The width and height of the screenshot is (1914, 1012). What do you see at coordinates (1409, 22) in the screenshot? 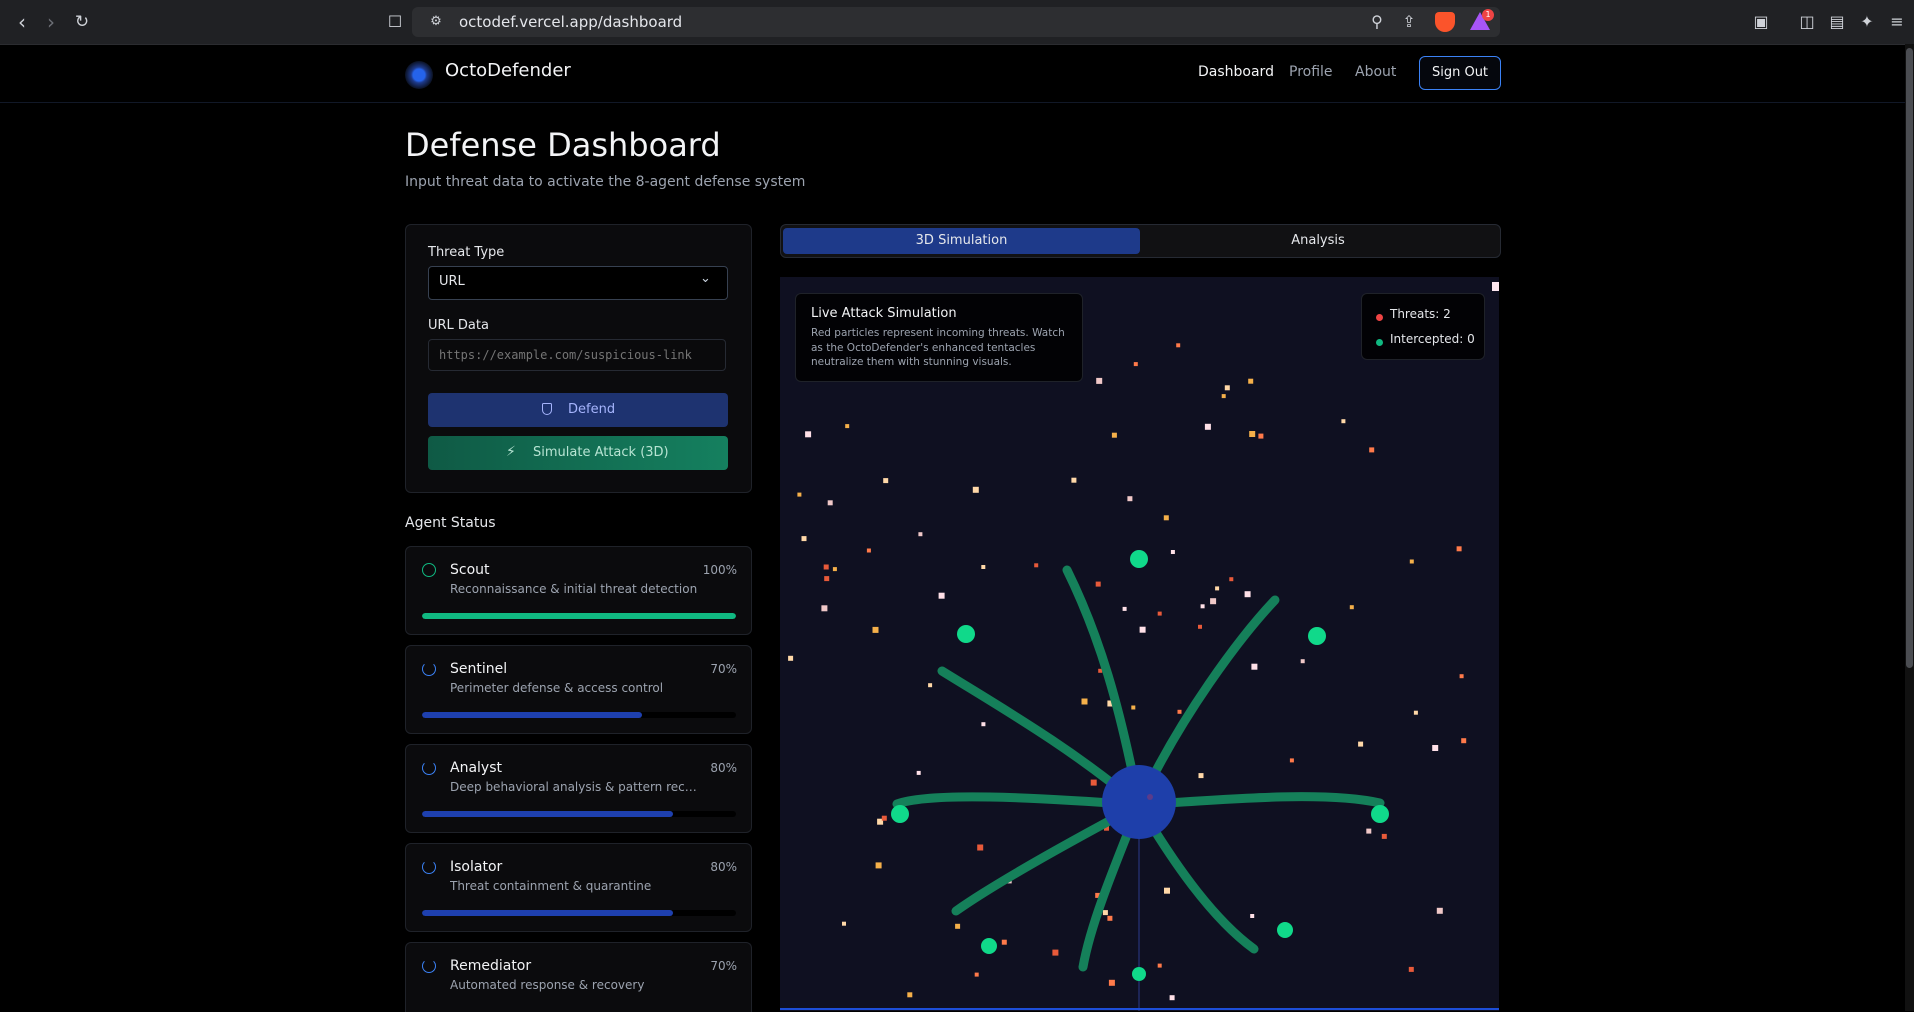
I see `share-icon: ⇪` at bounding box center [1409, 22].